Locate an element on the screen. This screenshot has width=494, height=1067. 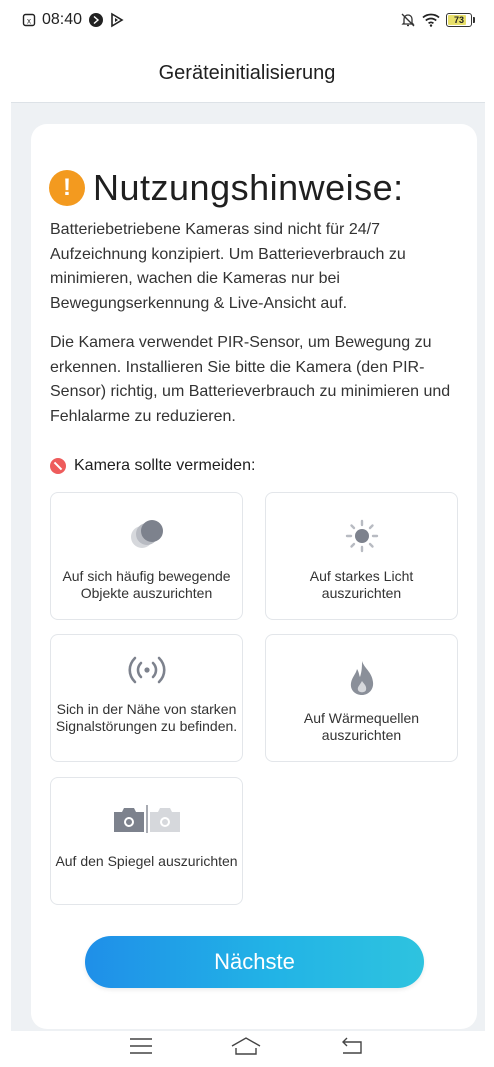
next-button: Nächste is located at coordinates (254, 962).